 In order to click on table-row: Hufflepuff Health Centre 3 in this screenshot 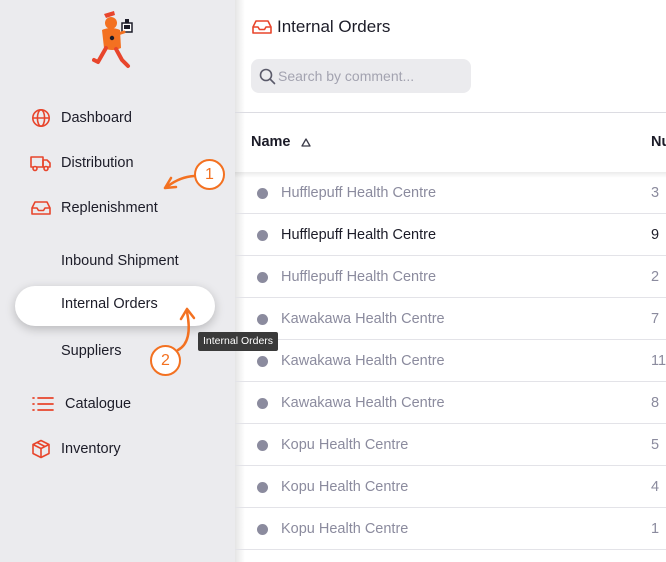, I will do `click(450, 193)`.